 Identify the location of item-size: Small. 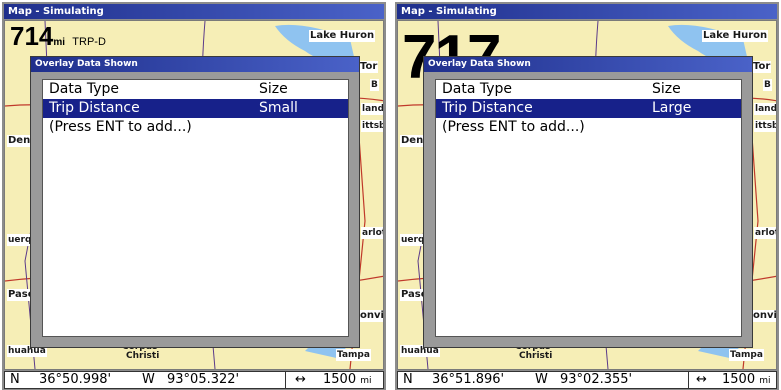
(278, 108).